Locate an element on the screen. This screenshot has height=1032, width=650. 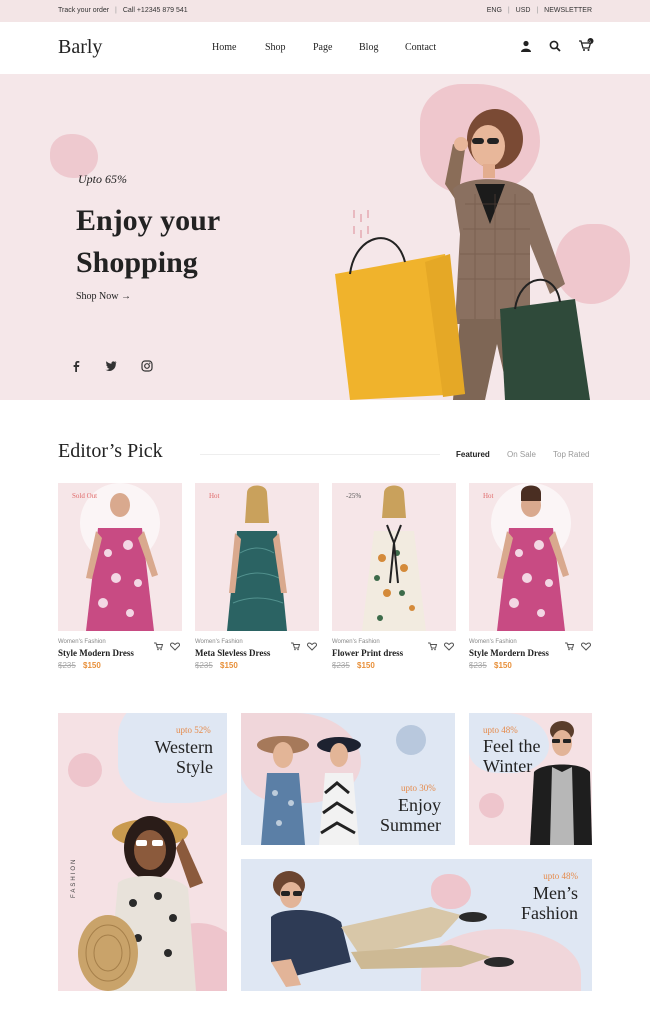
banner-western-style: upto 52% Western Style FASHION is located at coordinates (142, 852).